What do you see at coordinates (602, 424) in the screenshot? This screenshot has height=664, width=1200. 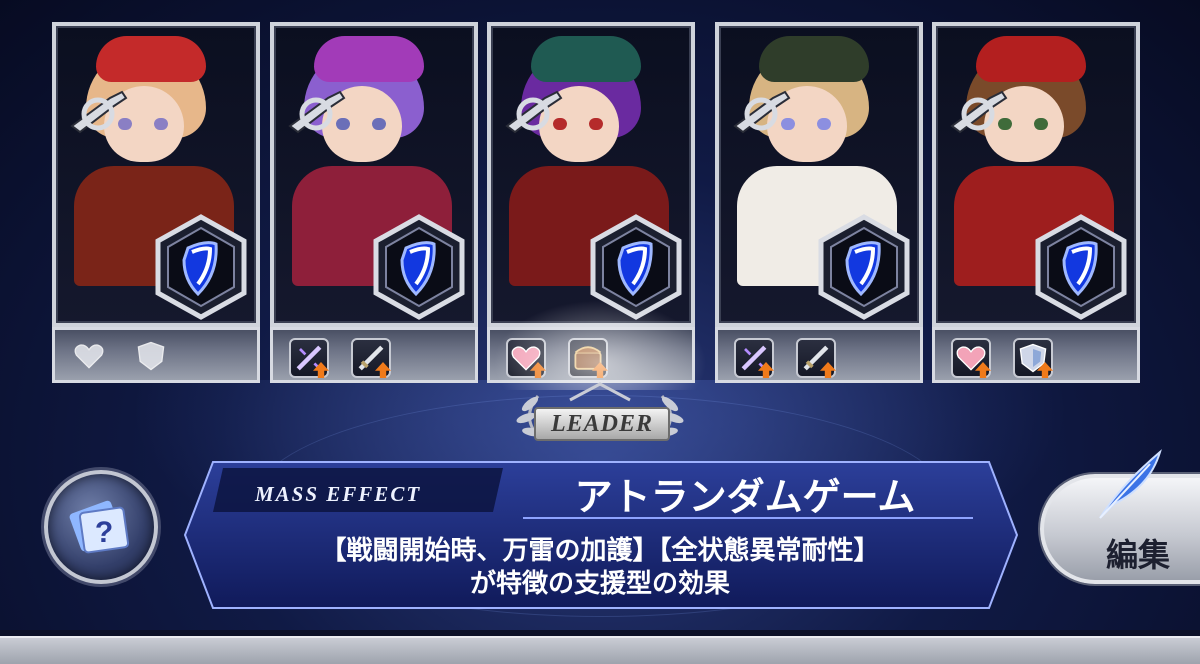 I see `leader-label: LEADER` at bounding box center [602, 424].